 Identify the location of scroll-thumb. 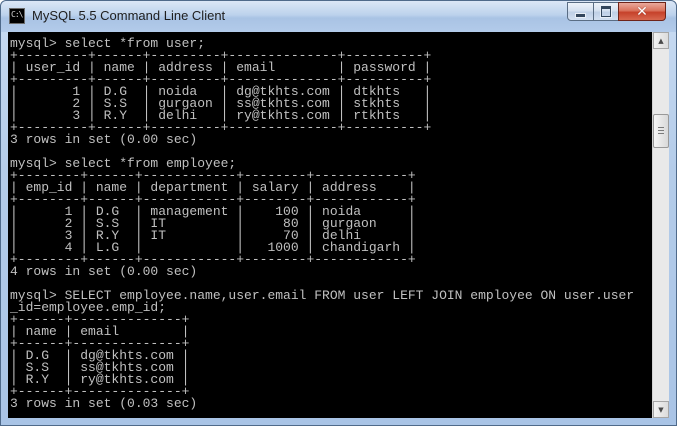
(661, 131).